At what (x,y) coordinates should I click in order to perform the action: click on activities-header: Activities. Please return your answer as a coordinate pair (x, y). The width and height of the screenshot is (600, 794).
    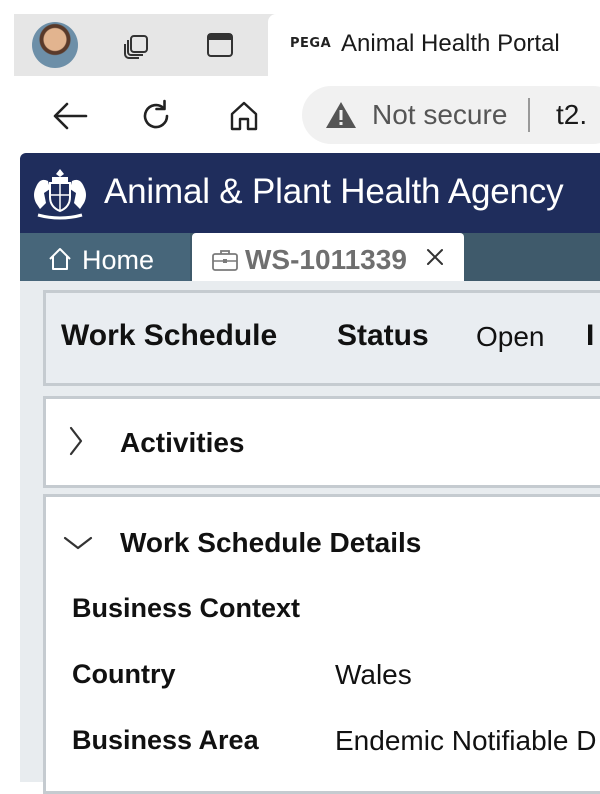
    Looking at the image, I should click on (323, 442).